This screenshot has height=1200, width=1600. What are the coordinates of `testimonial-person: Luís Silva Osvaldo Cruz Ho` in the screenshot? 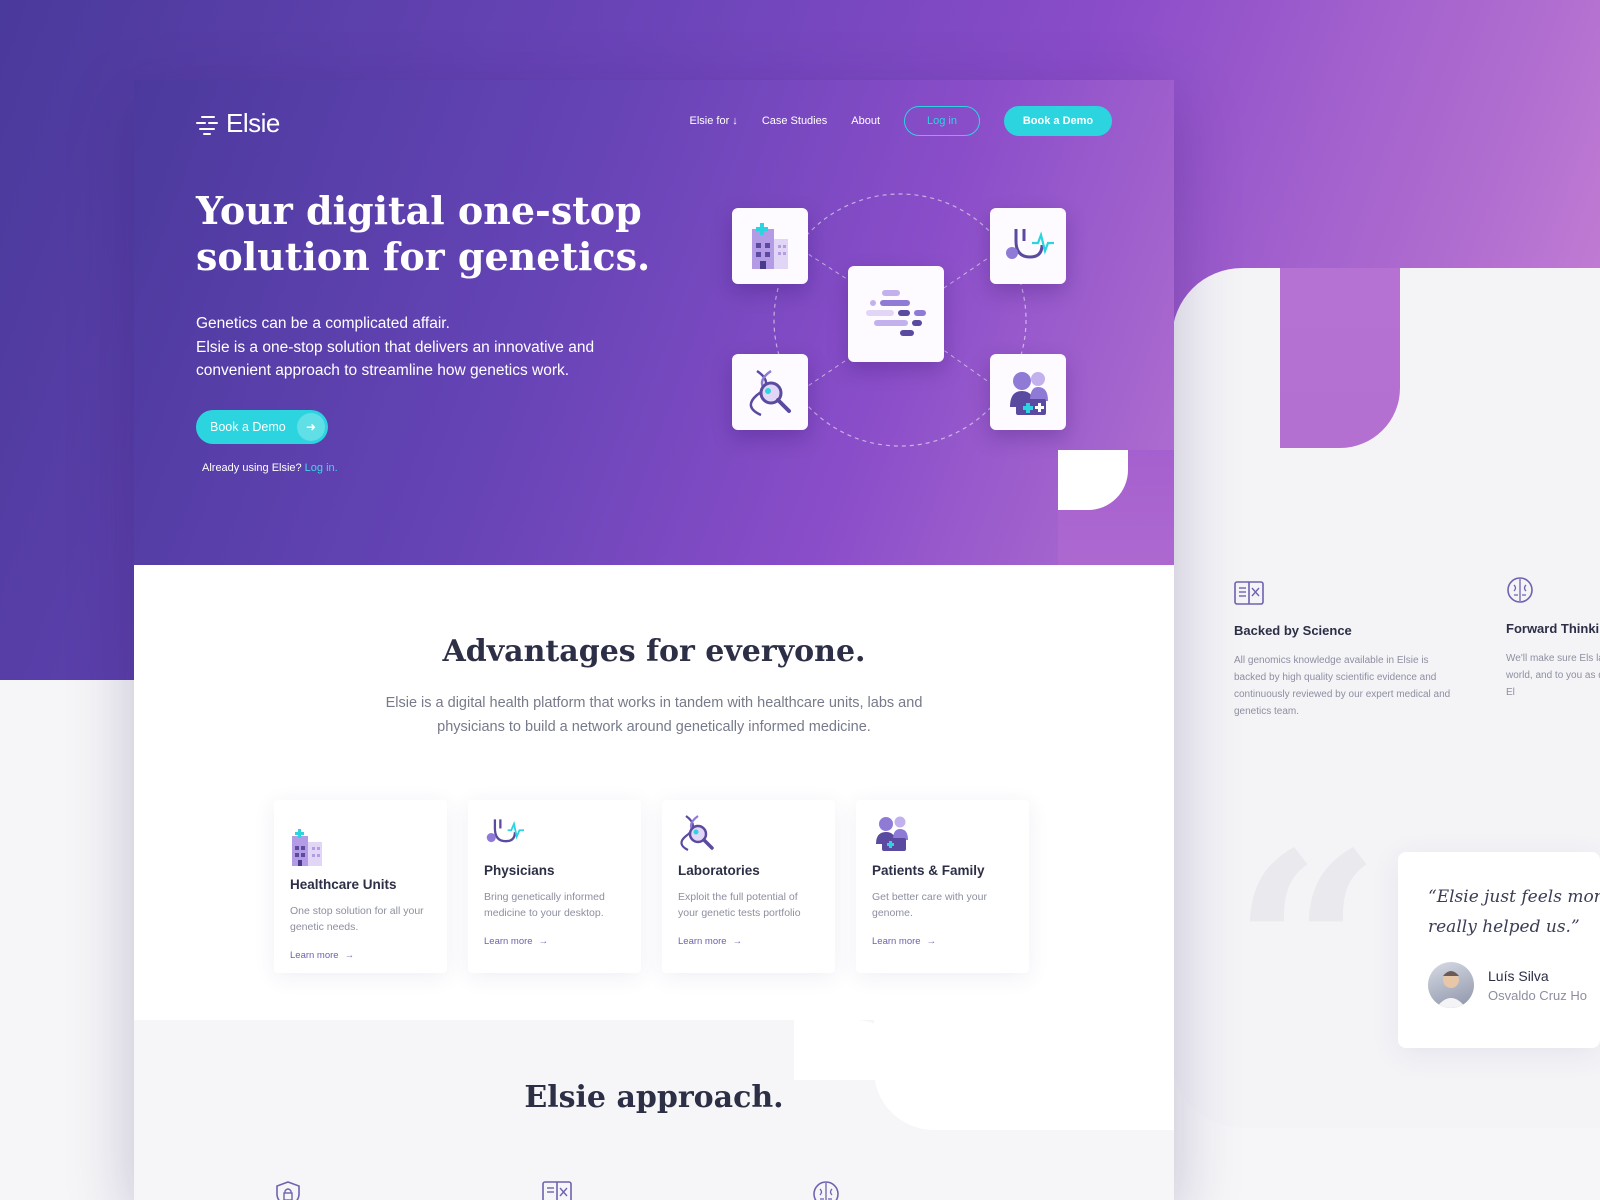 It's located at (1514, 985).